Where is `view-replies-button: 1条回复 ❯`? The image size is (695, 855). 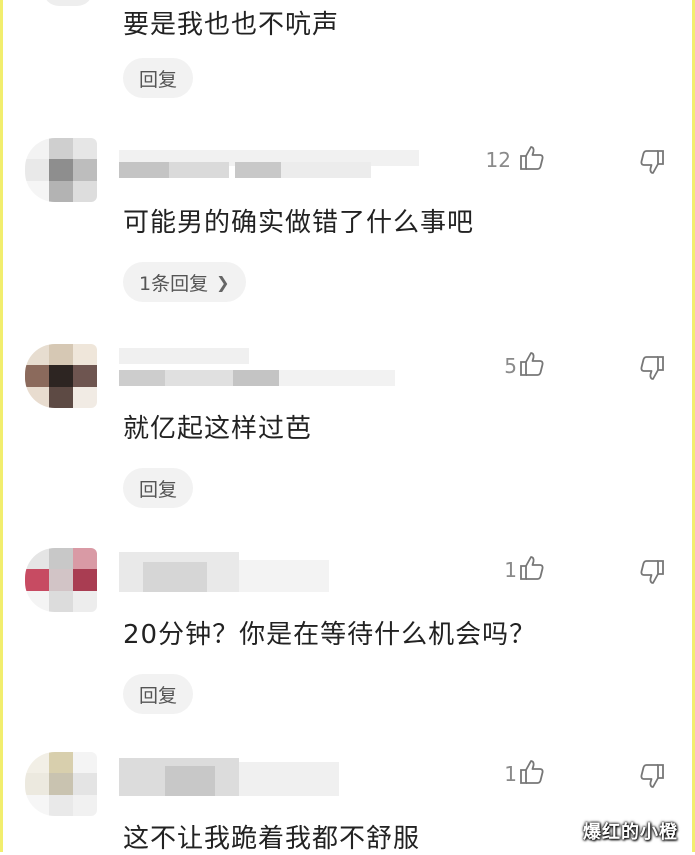 view-replies-button: 1条回复 ❯ is located at coordinates (184, 282).